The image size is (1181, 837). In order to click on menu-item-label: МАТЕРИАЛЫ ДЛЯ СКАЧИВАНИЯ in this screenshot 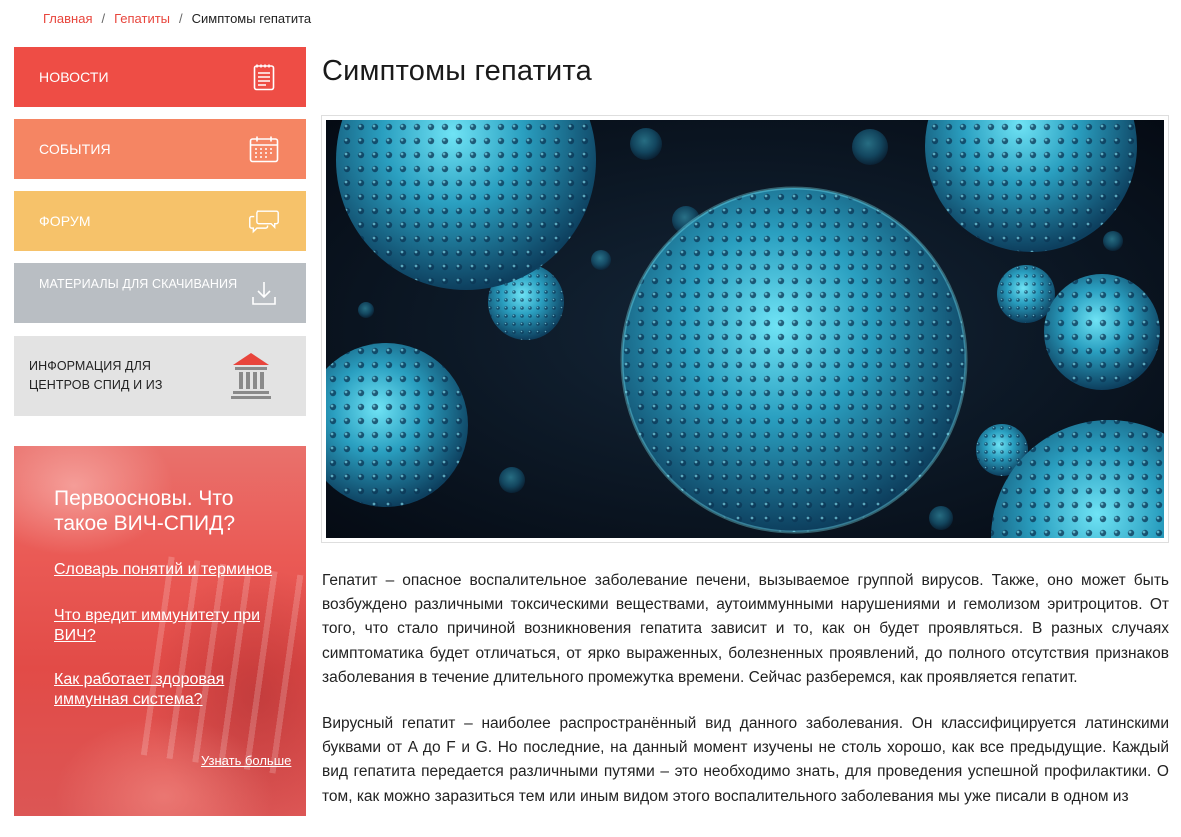, I will do `click(138, 284)`.